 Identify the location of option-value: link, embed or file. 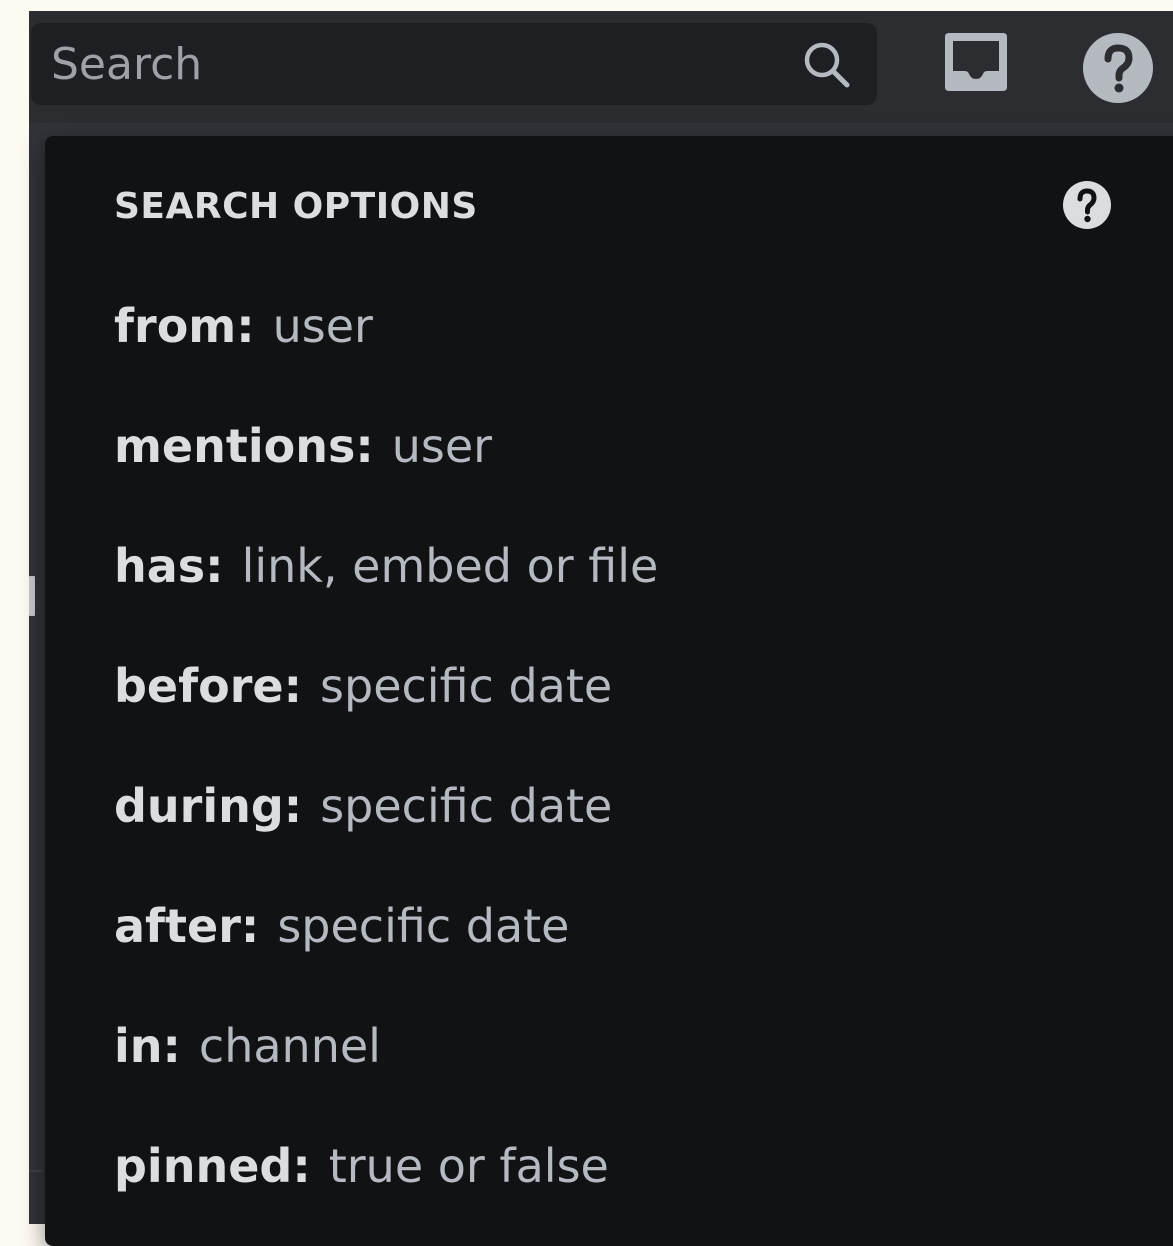
(450, 566).